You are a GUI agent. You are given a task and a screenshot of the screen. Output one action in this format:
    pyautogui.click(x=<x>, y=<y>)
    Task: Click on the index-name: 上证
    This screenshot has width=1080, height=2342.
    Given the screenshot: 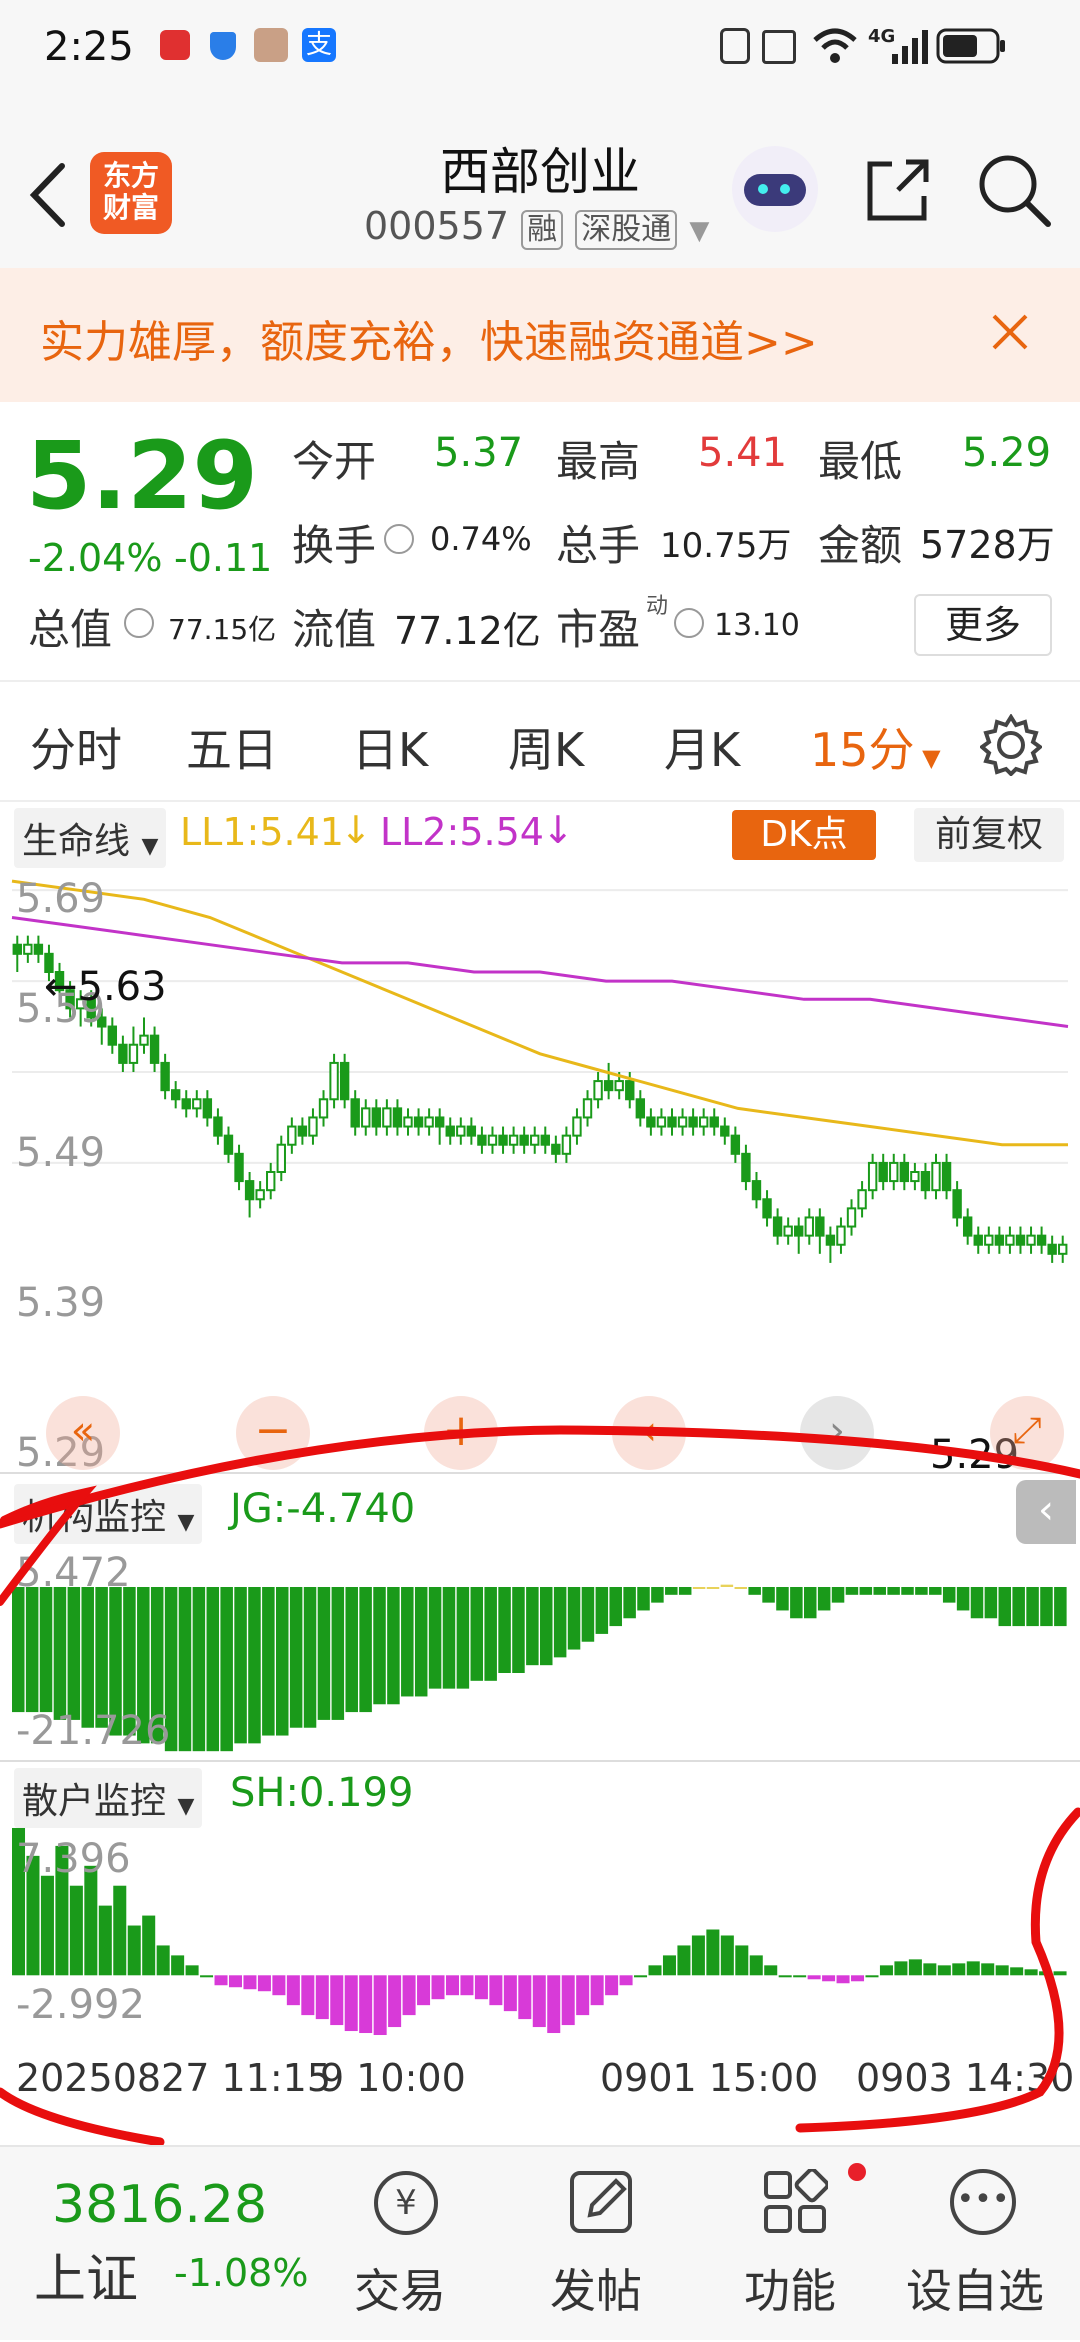 What is the action you would take?
    pyautogui.click(x=86, y=2280)
    